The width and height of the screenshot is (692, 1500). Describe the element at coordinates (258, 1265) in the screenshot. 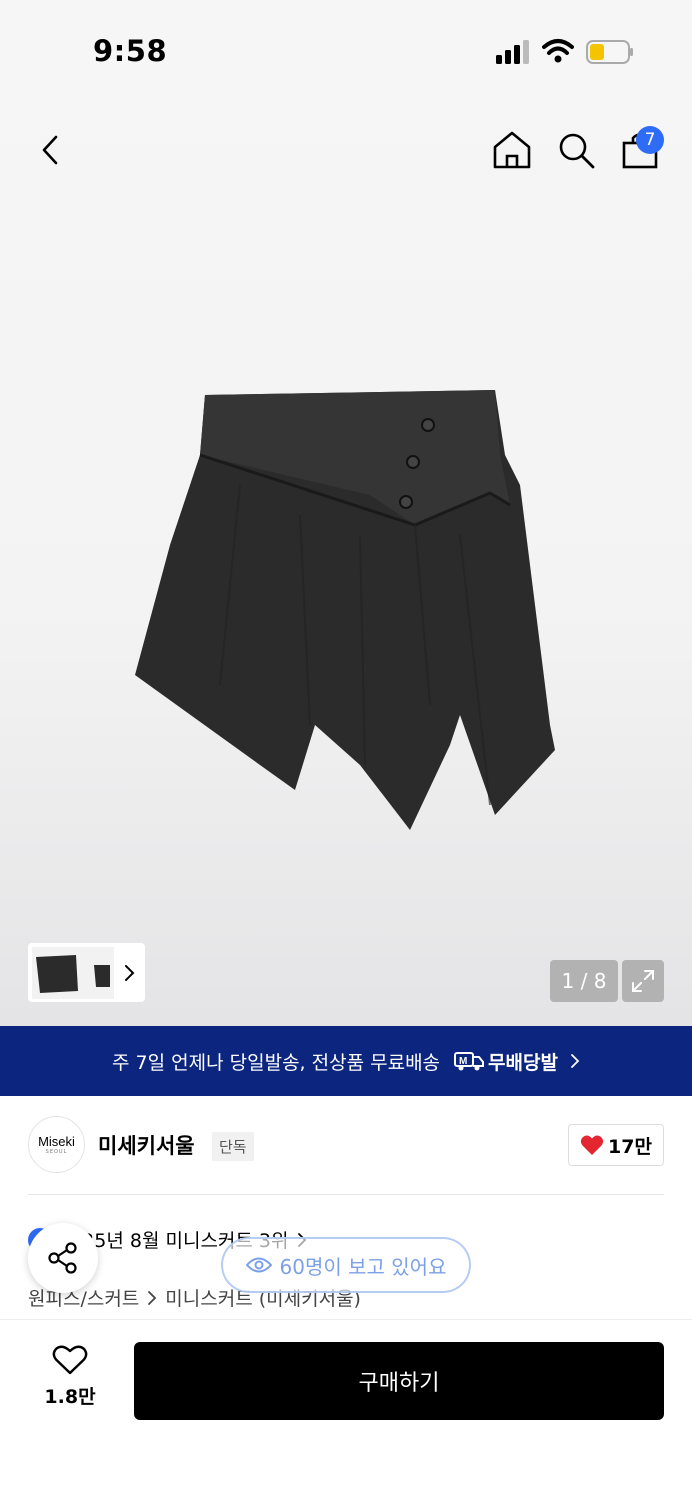

I see `eye-icon` at that location.